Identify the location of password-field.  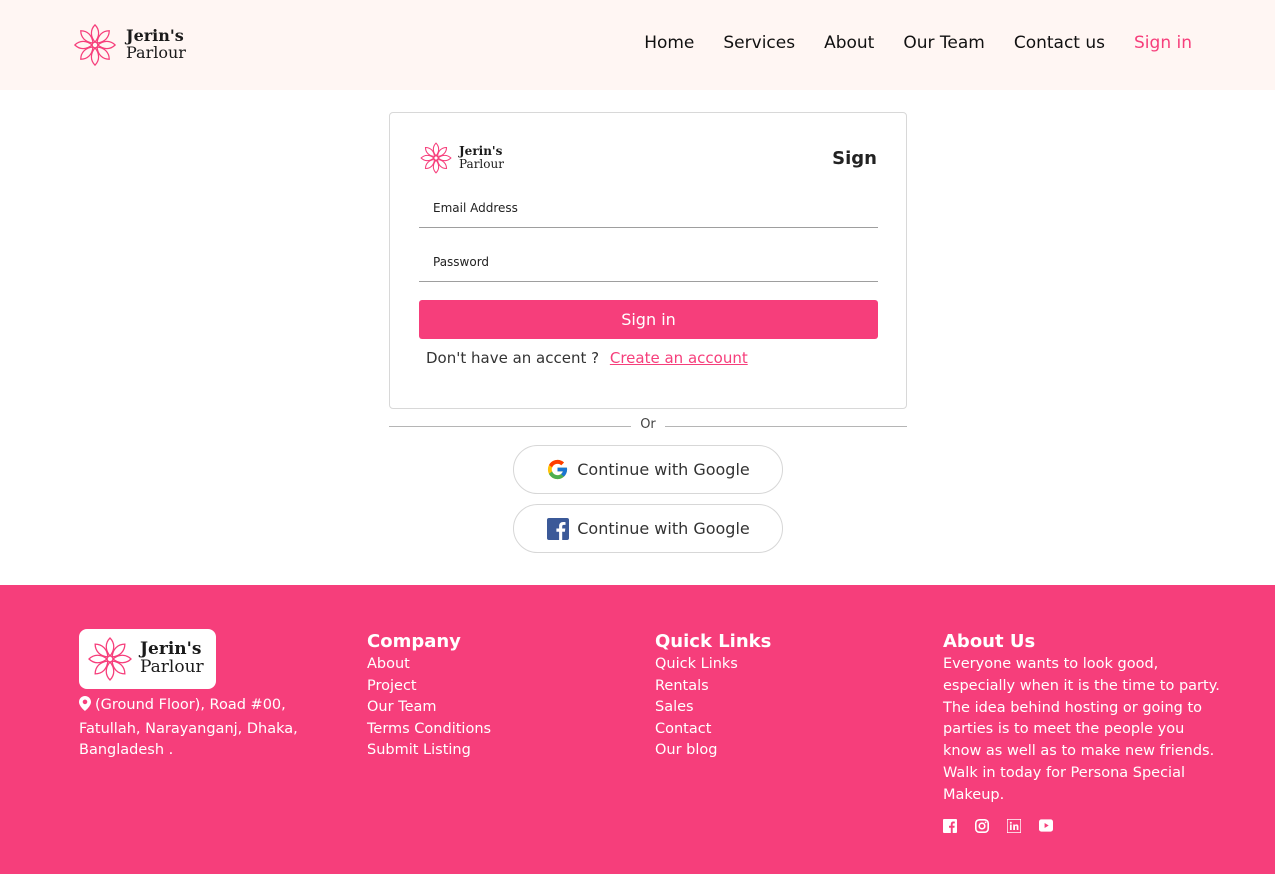
(648, 262).